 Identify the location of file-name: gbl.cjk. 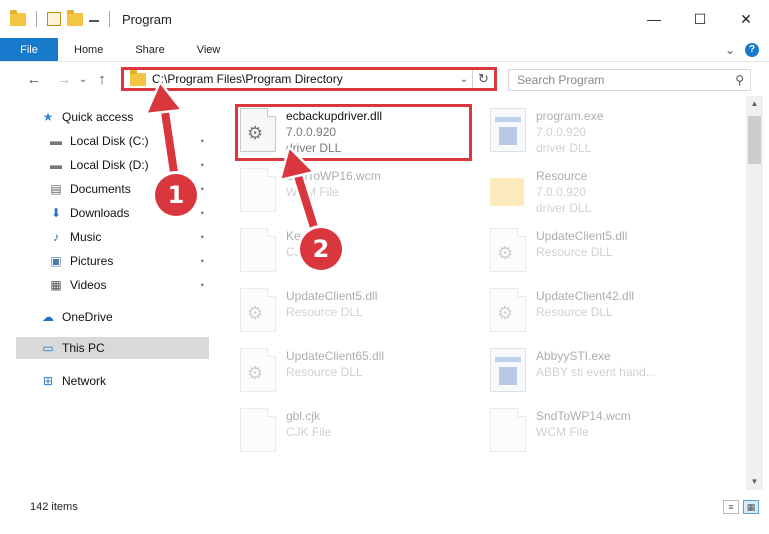
(303, 416).